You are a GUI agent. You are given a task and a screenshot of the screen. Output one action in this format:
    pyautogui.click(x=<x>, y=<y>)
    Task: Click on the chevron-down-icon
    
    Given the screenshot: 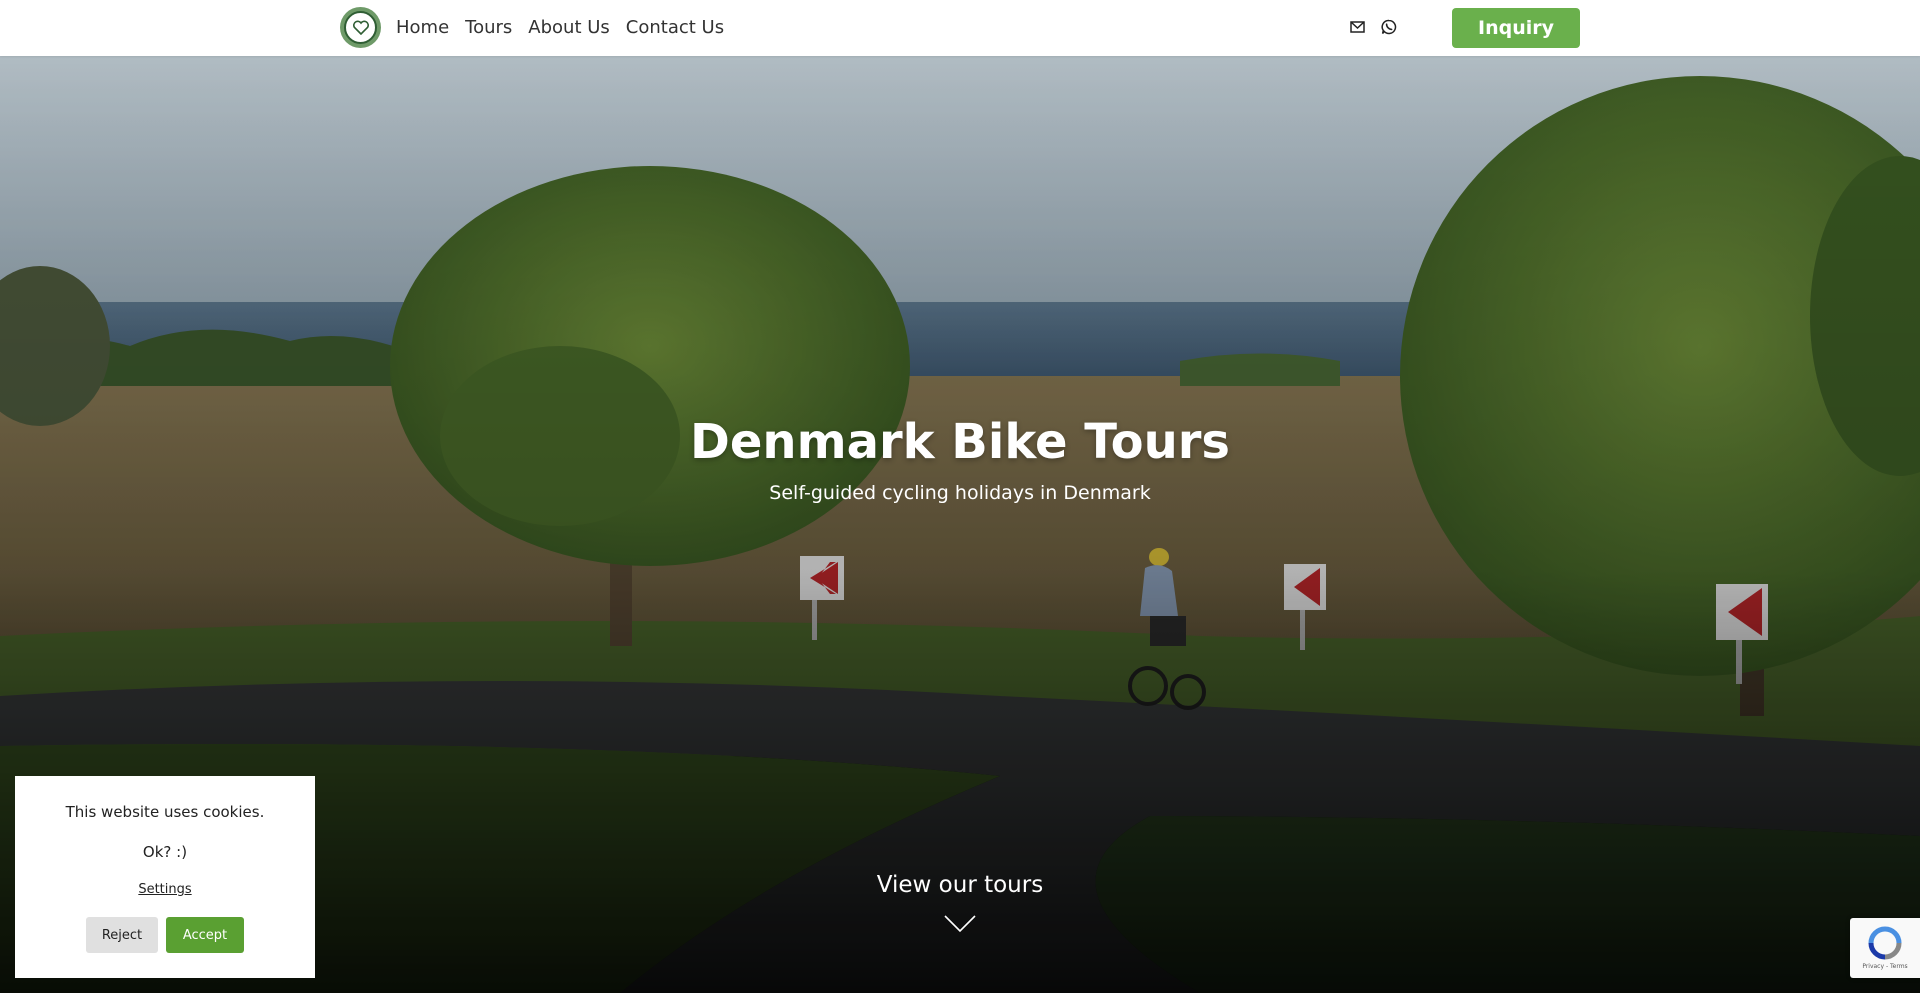 What is the action you would take?
    pyautogui.click(x=960, y=924)
    